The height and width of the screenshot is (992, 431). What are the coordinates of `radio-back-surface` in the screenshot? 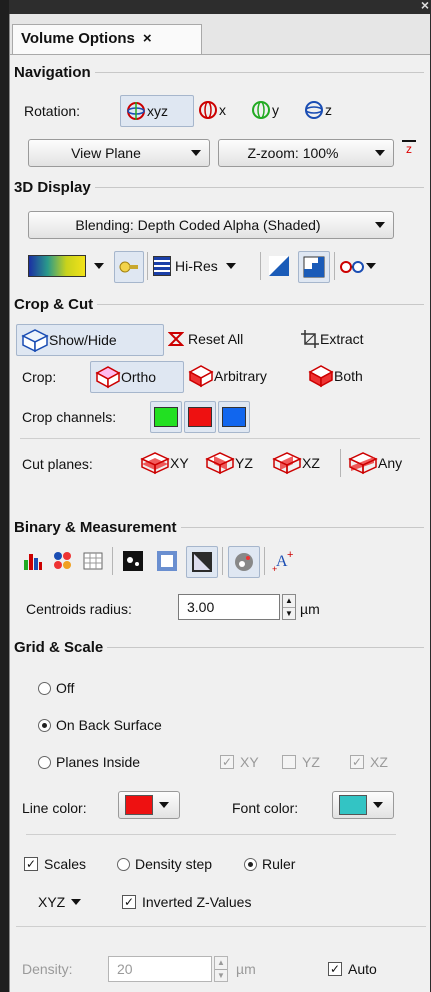 It's located at (44, 725).